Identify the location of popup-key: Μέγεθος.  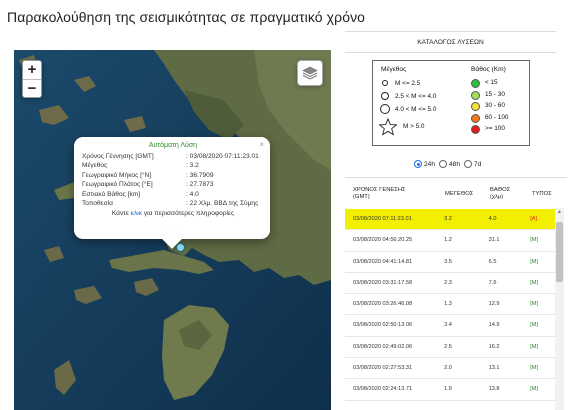
(95, 166).